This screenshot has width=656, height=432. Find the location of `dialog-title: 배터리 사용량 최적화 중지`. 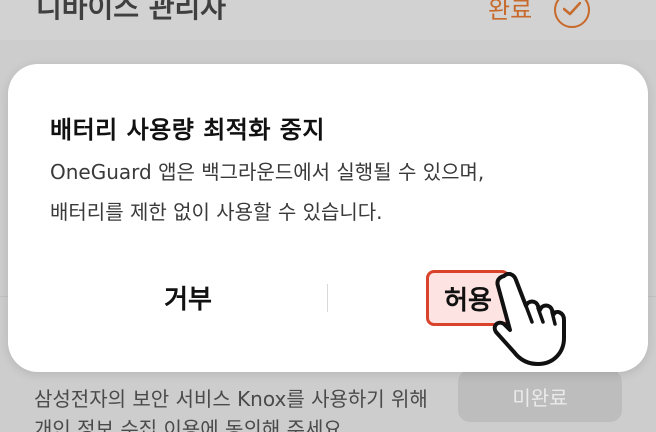

dialog-title: 배터리 사용량 최적화 중지 is located at coordinates (187, 130).